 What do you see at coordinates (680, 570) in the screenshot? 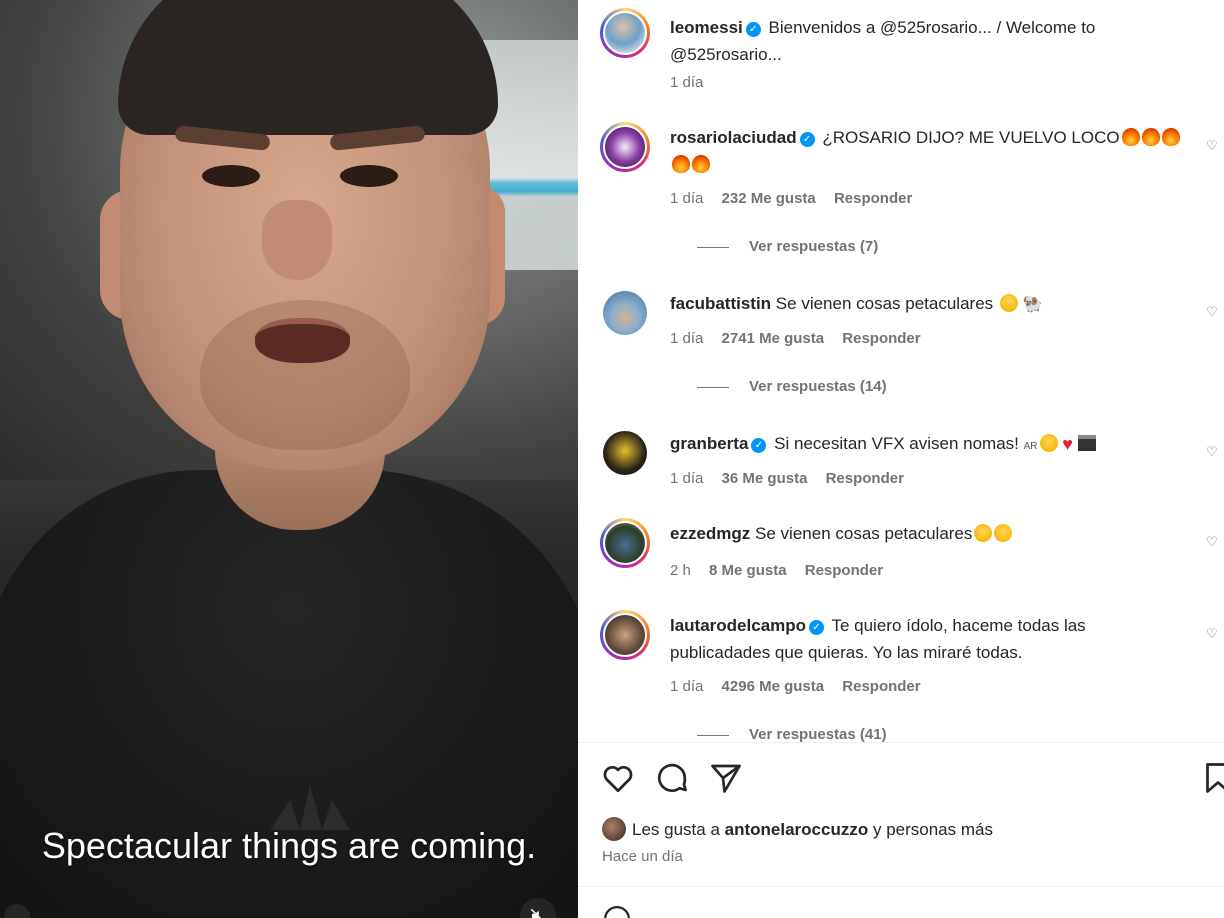
I see `comment-time: 2 h` at bounding box center [680, 570].